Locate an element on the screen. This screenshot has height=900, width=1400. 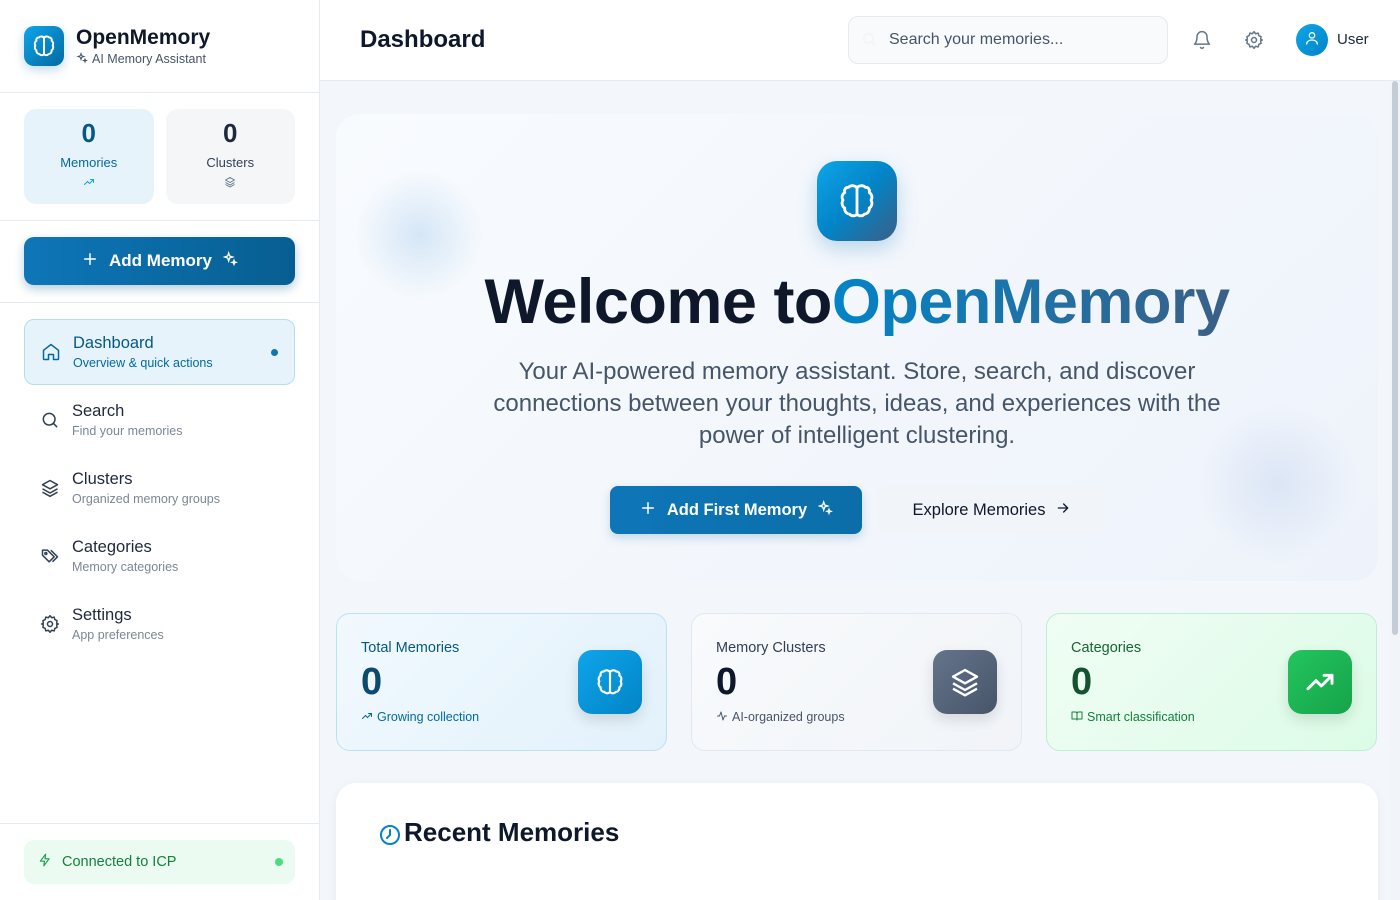
sidebar-item-desc: Memory categories is located at coordinates (125, 567).